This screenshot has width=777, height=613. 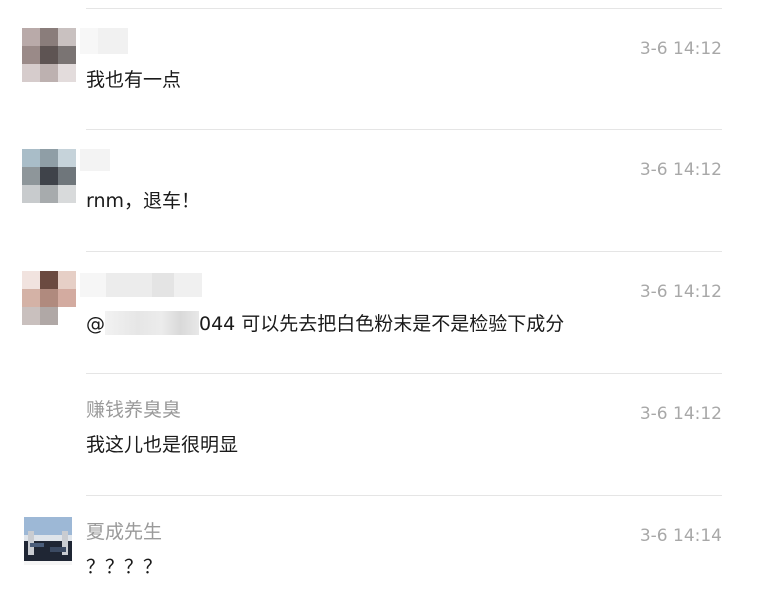 What do you see at coordinates (95, 324) in the screenshot?
I see `mention-symbol: @` at bounding box center [95, 324].